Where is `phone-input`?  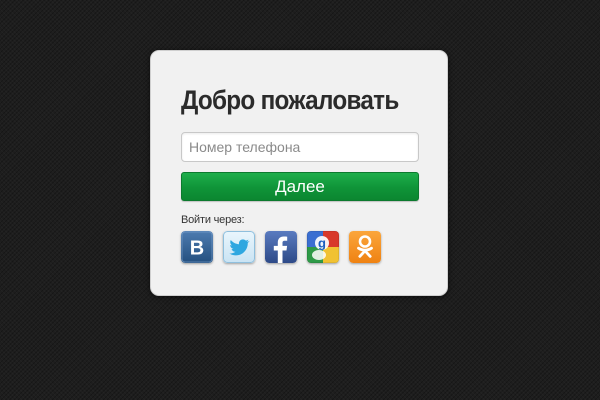
phone-input is located at coordinates (300, 147).